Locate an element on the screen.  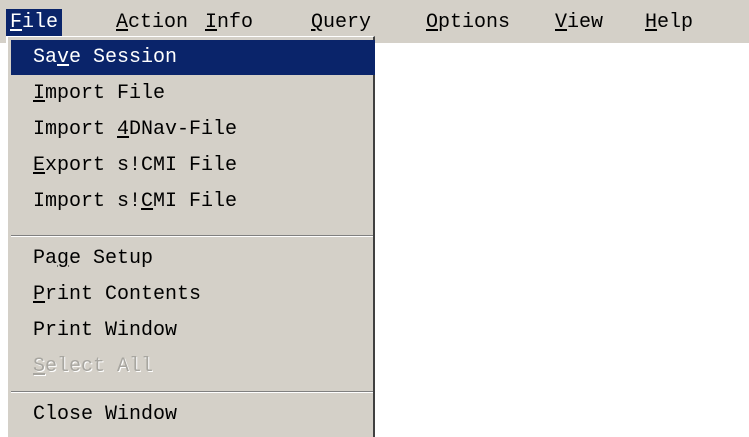
menu-item-save-session: Save Session is located at coordinates (193, 57).